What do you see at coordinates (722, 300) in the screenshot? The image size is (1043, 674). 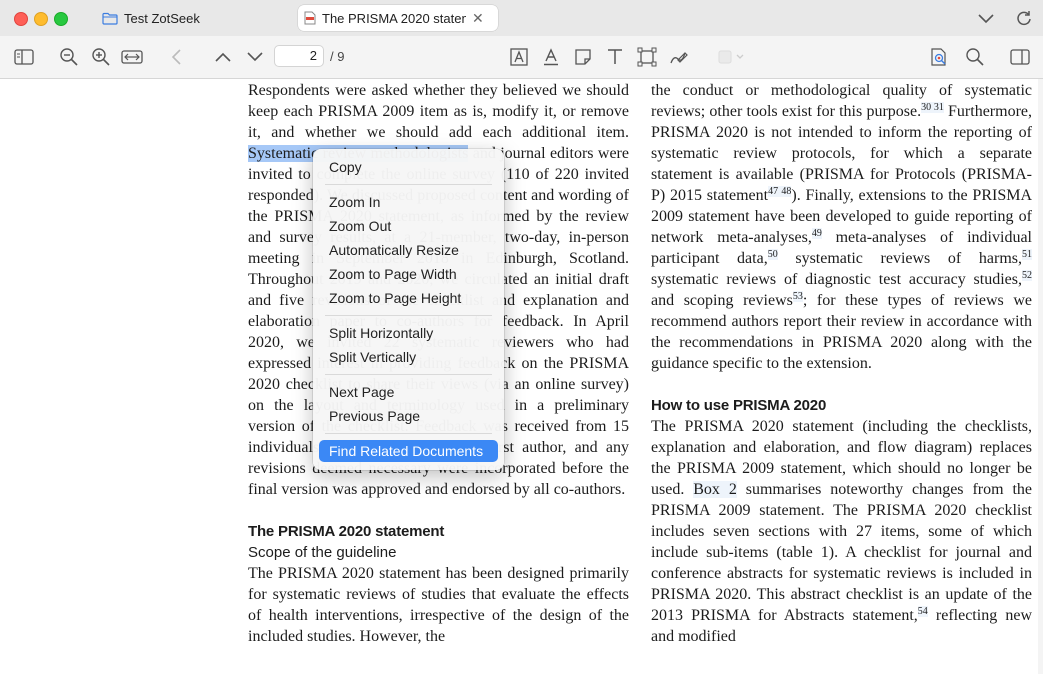 I see `text-run: and scoping reviews` at bounding box center [722, 300].